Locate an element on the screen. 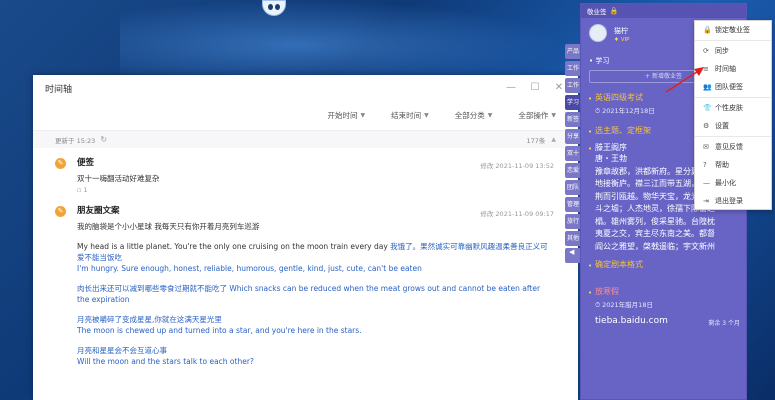 The image size is (775, 400). poem-line: 榻。雄州雾列，俊采星驰。台隍枕 is located at coordinates (655, 221).